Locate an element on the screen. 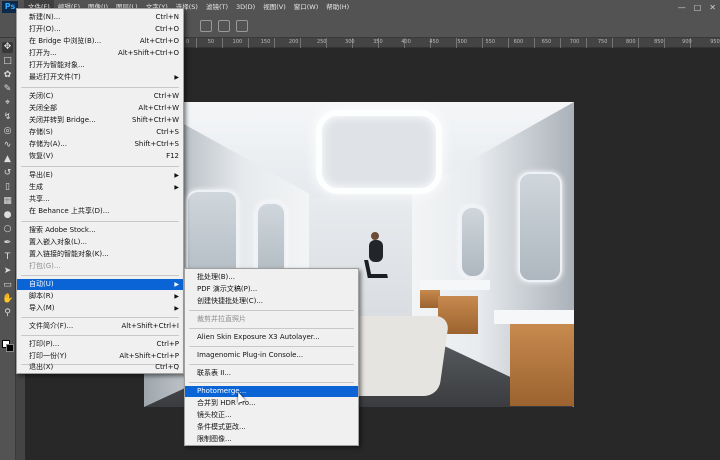 The image size is (720, 460). menu-filter: 滤镜(T) is located at coordinates (217, 7).